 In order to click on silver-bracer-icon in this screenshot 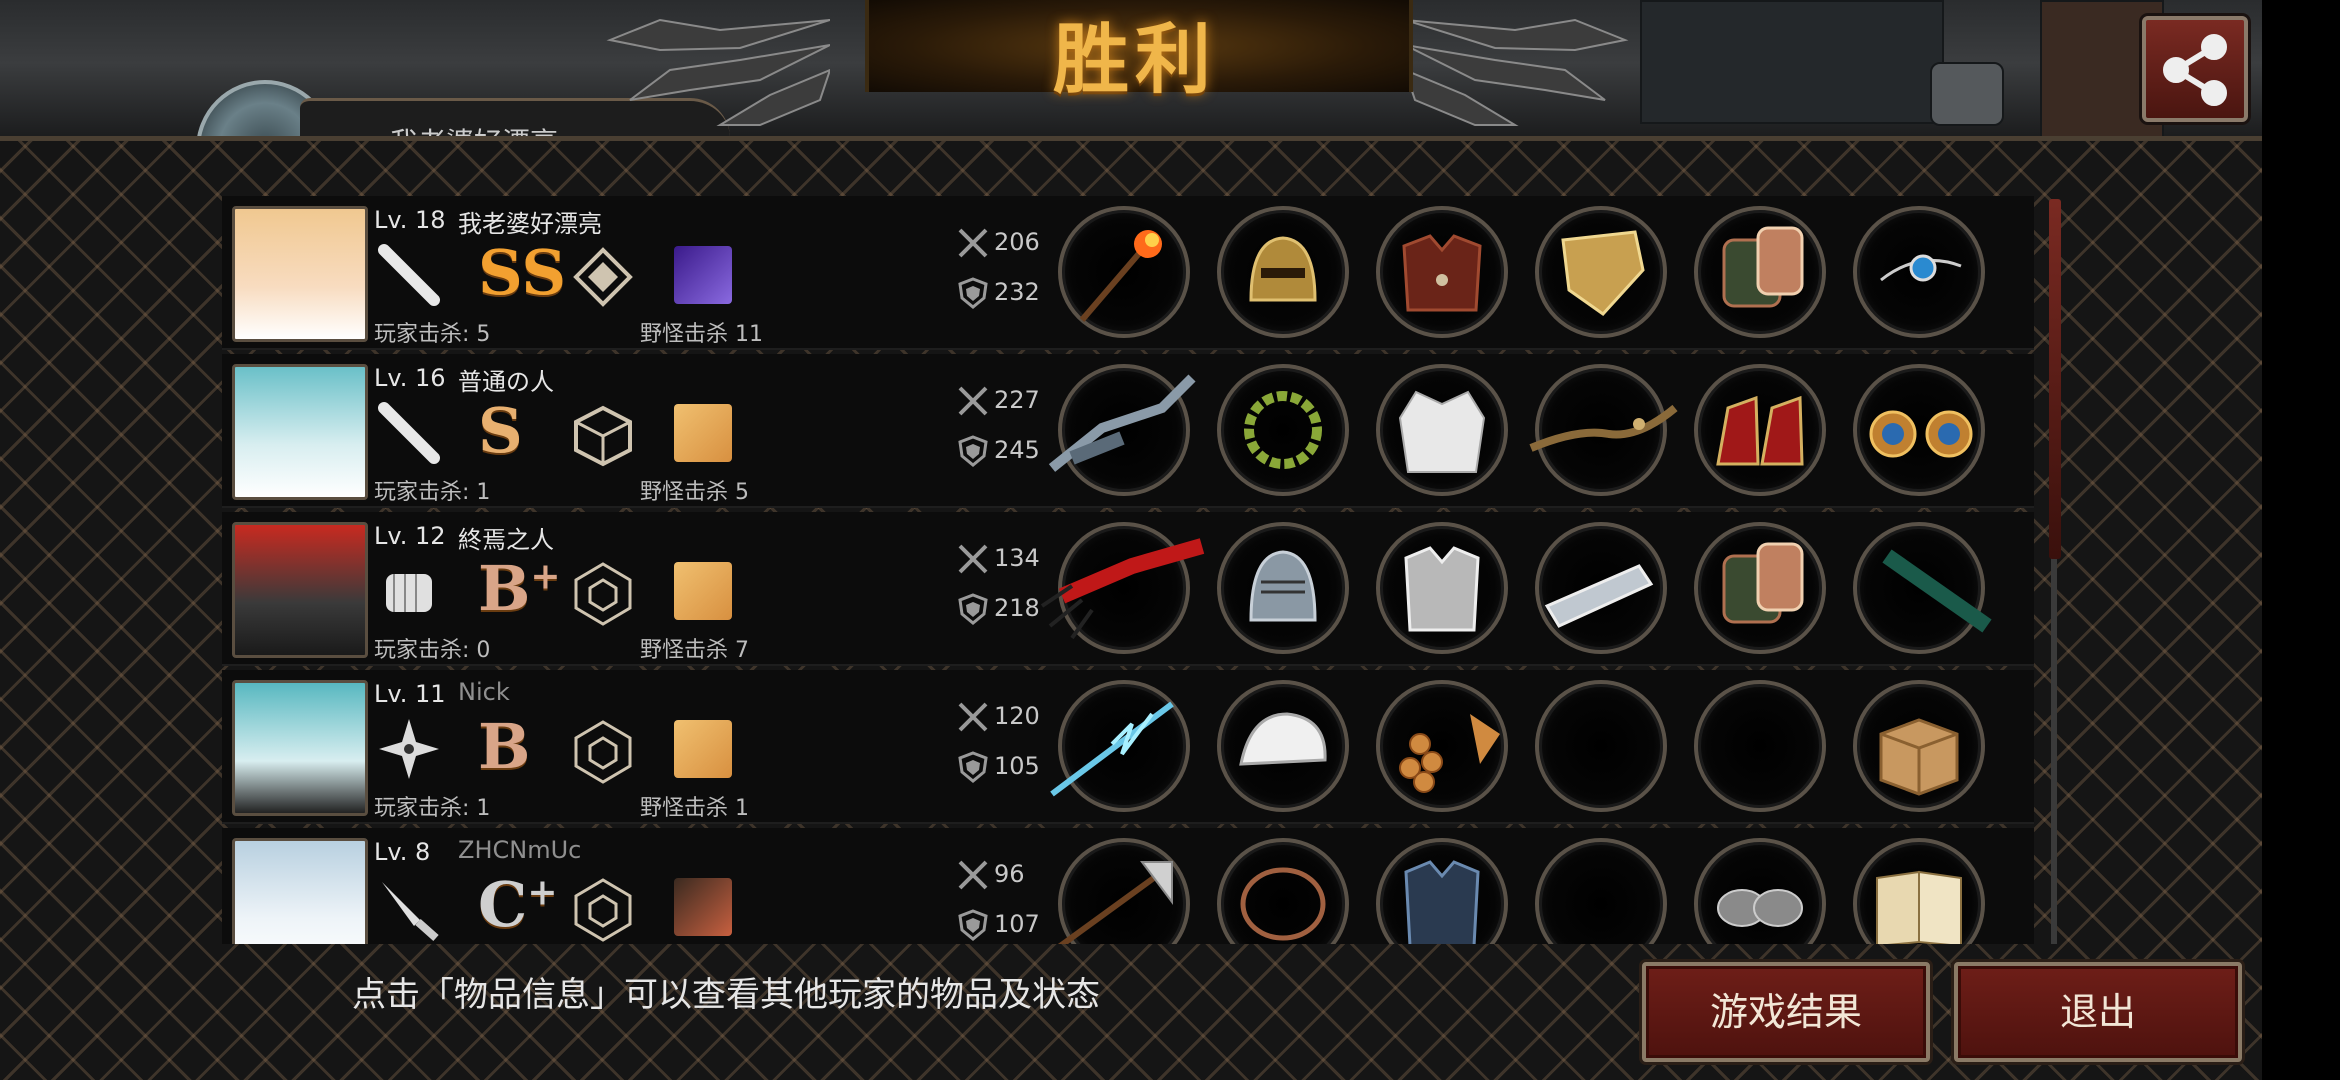, I will do `click(1599, 596)`.